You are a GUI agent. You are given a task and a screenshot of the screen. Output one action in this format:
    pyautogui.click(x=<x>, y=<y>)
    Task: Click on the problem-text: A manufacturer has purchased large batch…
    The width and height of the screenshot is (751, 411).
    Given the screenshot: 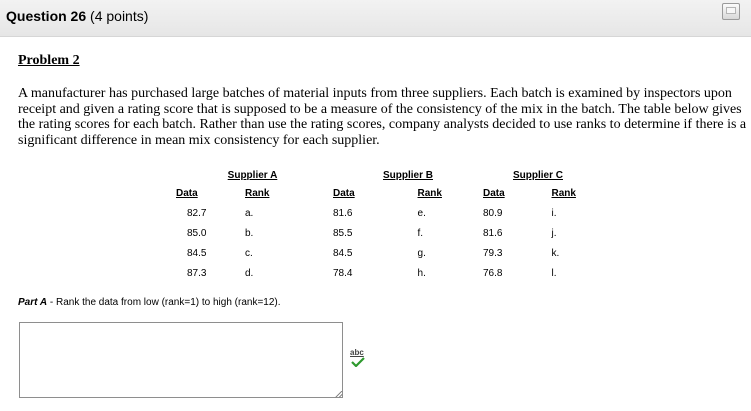 What is the action you would take?
    pyautogui.click(x=382, y=117)
    